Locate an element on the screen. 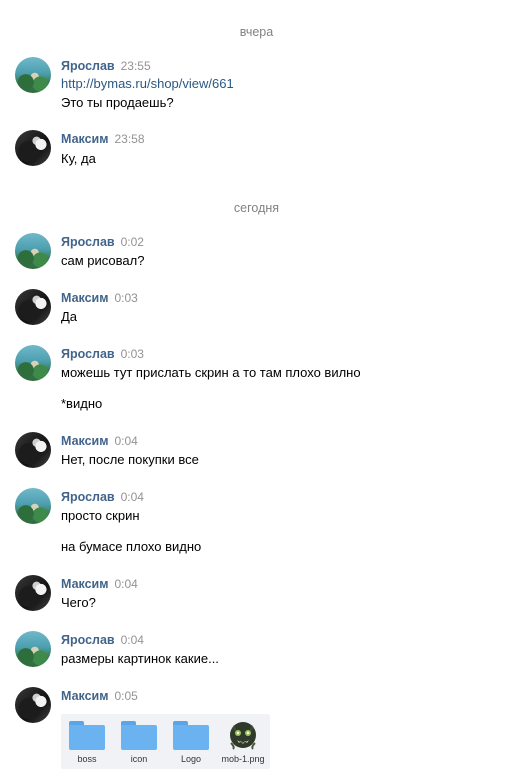 This screenshot has width=513, height=771. attachment-folder-boss: boss is located at coordinates (87, 741).